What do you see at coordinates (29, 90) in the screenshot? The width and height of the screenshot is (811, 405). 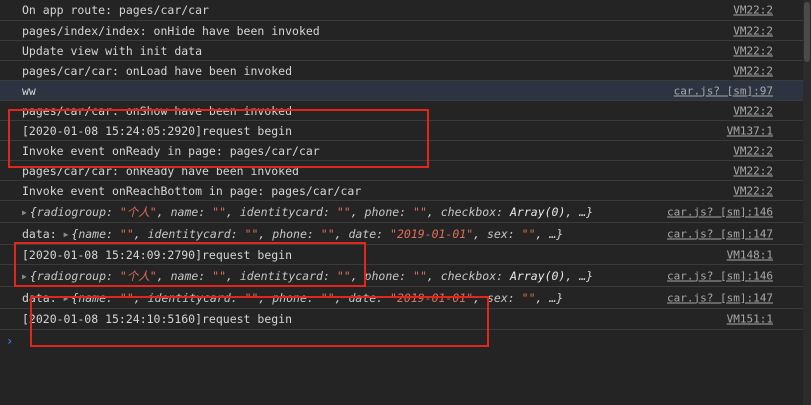 I see `log-message: ww` at bounding box center [29, 90].